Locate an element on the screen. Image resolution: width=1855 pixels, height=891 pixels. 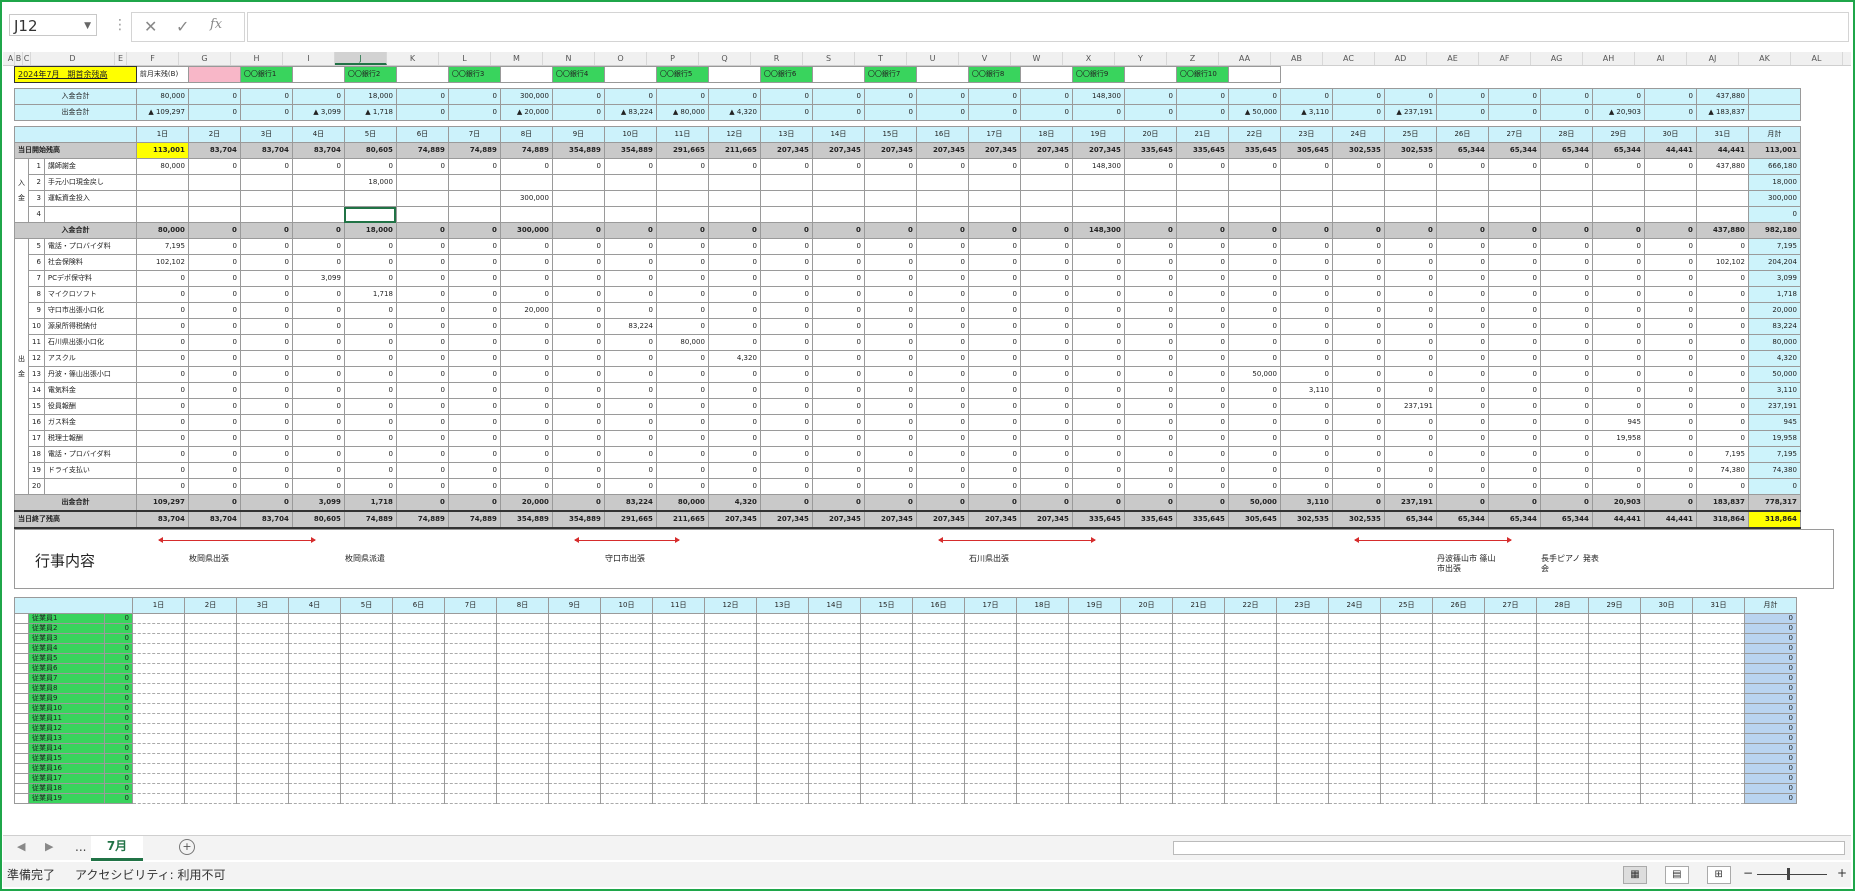
staff-name: 従業員19 is located at coordinates (66, 798).